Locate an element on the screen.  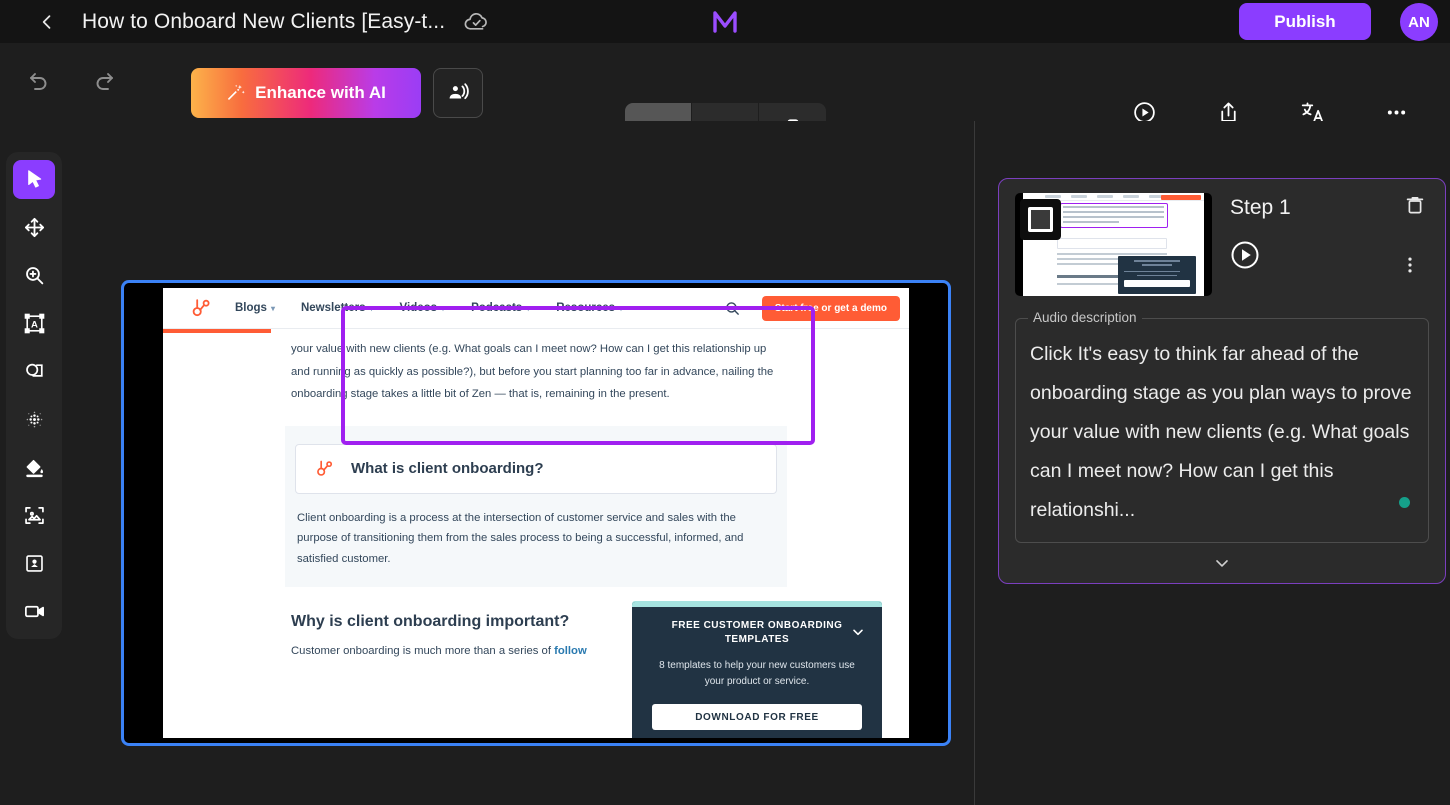
step-play-icon is located at coordinates (1245, 255).